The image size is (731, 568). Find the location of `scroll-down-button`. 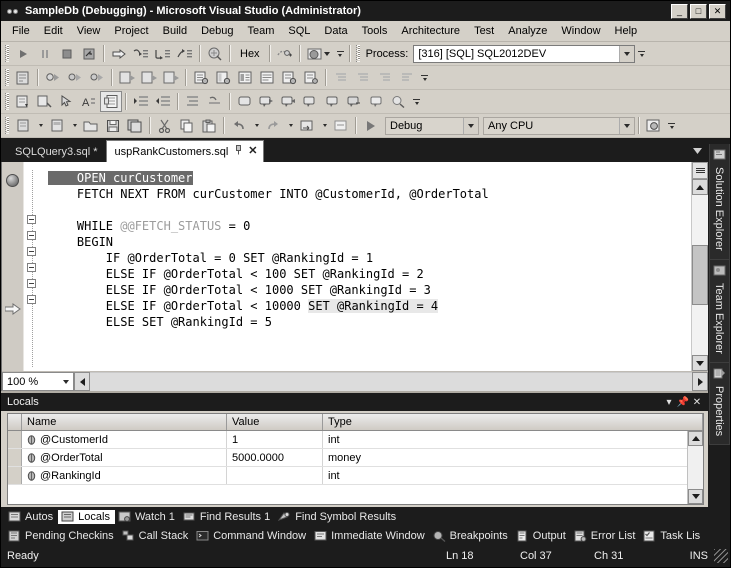

scroll-down-button is located at coordinates (700, 363).